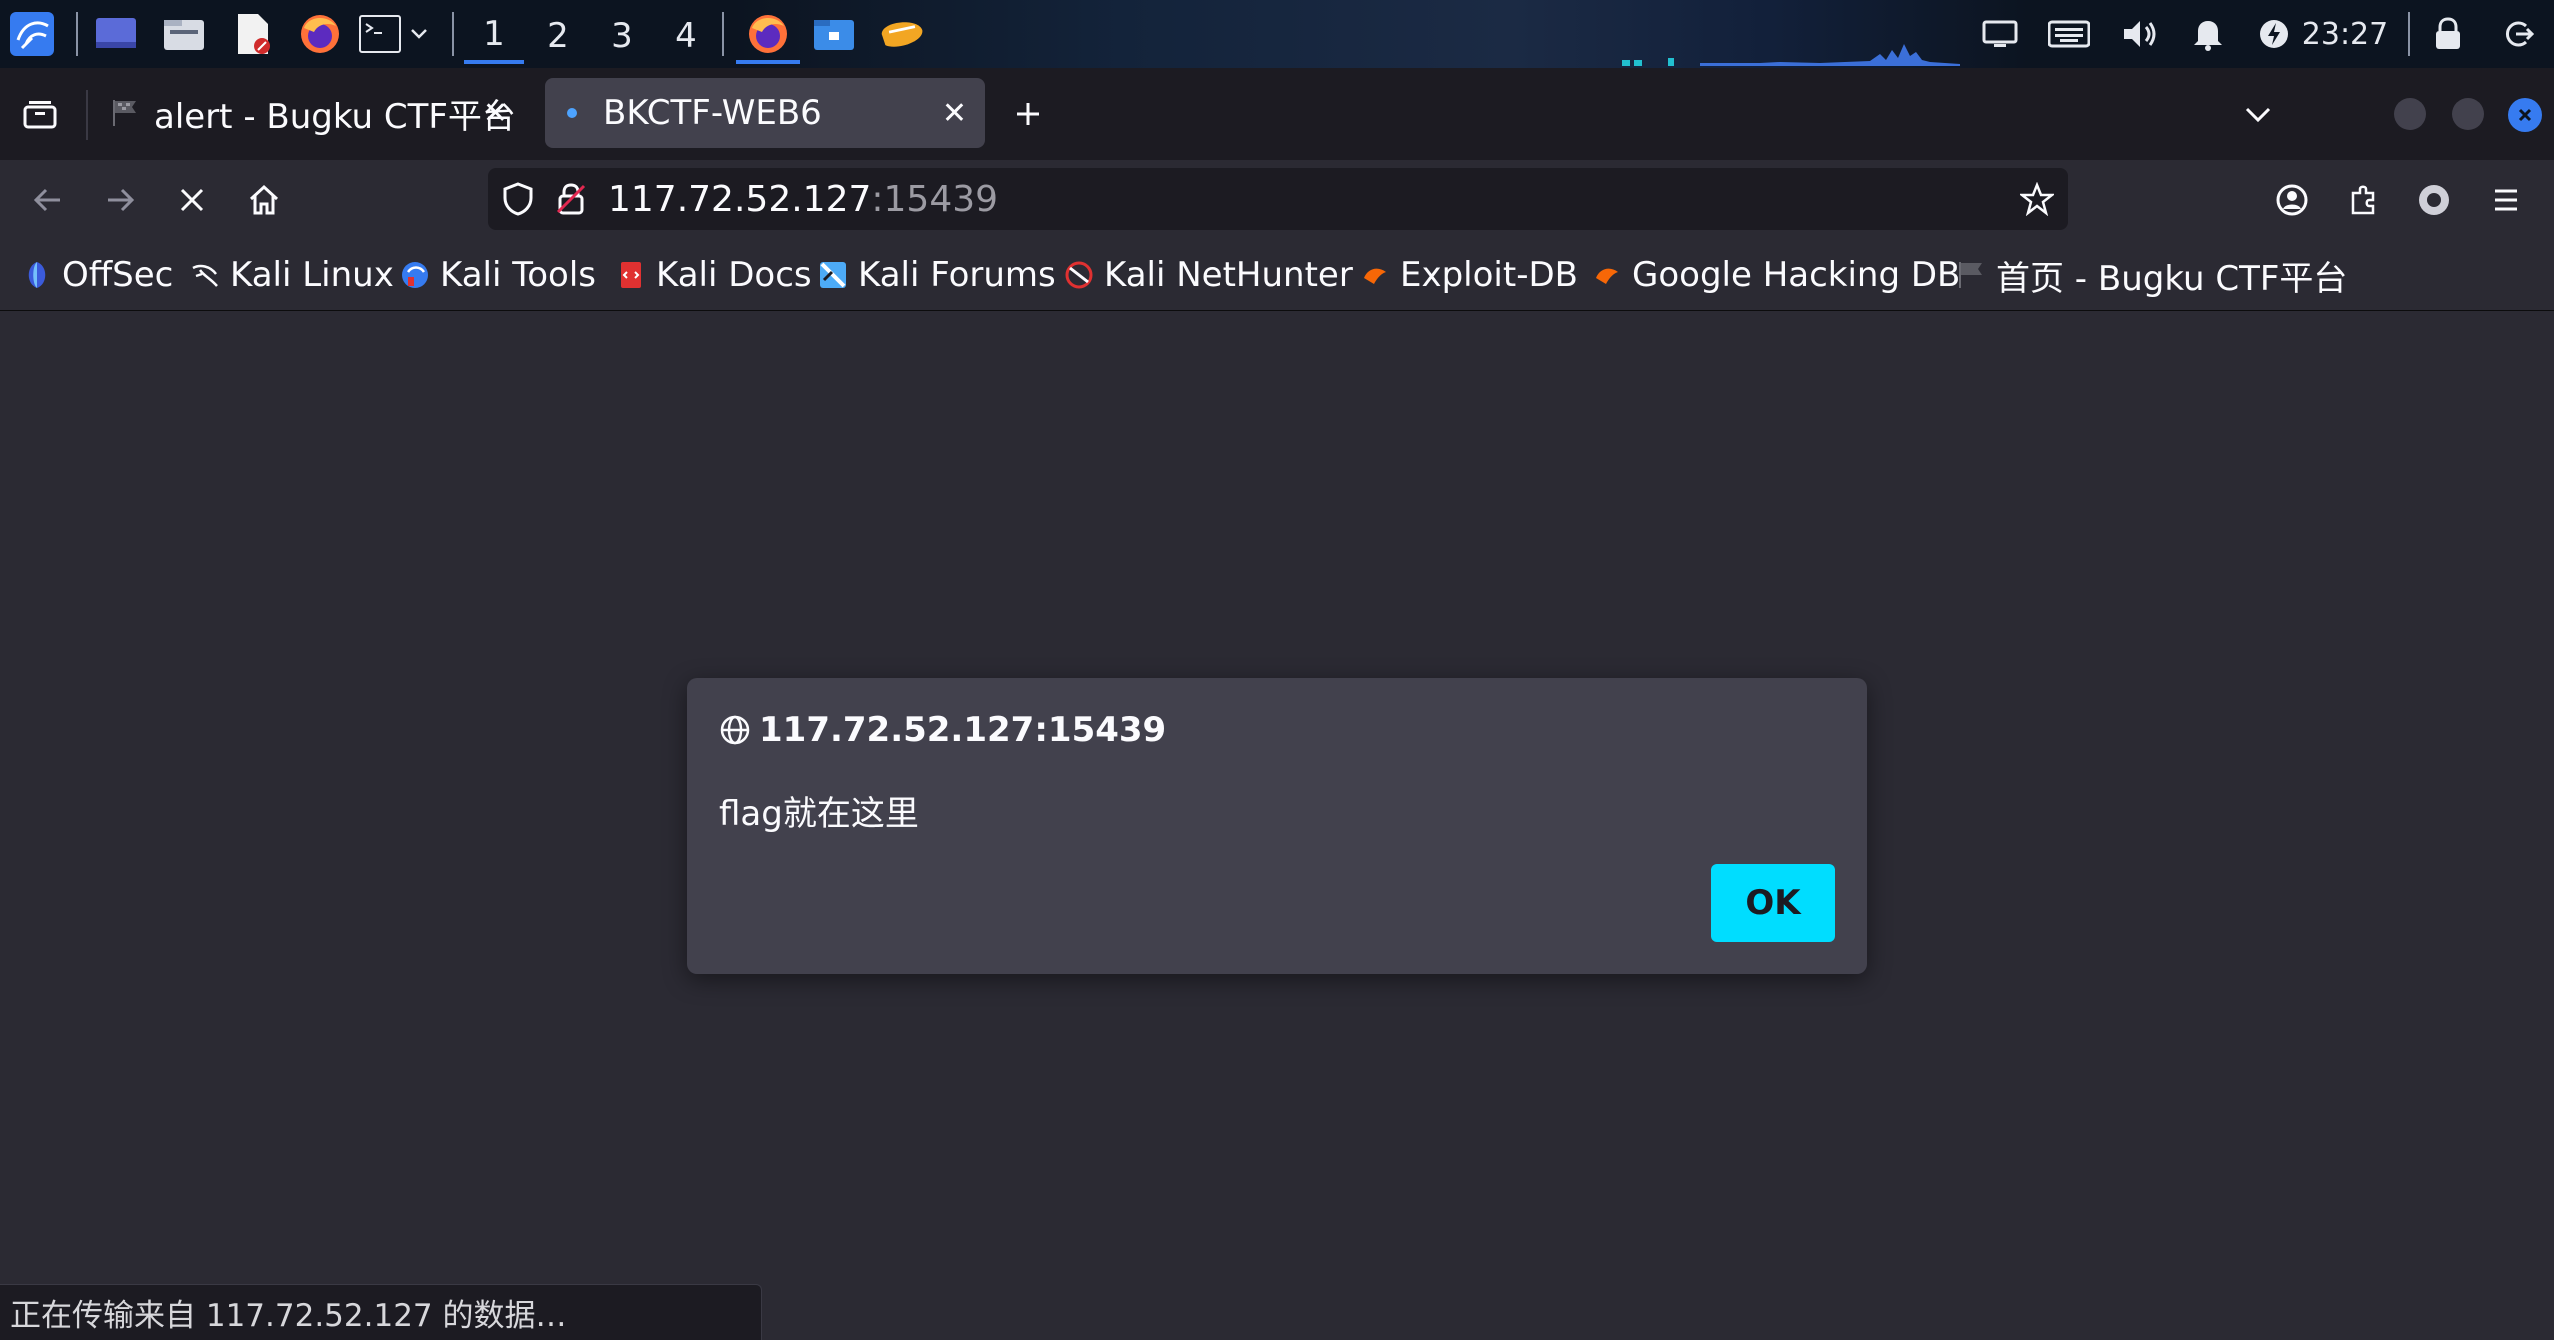 This screenshot has height=1340, width=2554. I want to click on bookmark-kali-nethunter: Kali NetHunter, so click(1208, 275).